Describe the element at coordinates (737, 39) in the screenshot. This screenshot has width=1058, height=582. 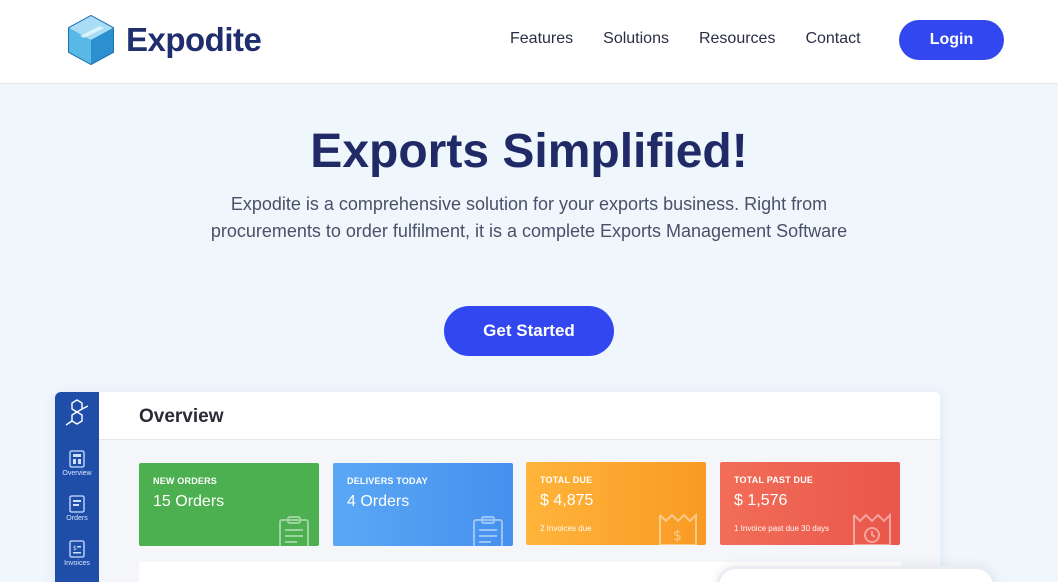
I see `nav-resources: Resources` at that location.